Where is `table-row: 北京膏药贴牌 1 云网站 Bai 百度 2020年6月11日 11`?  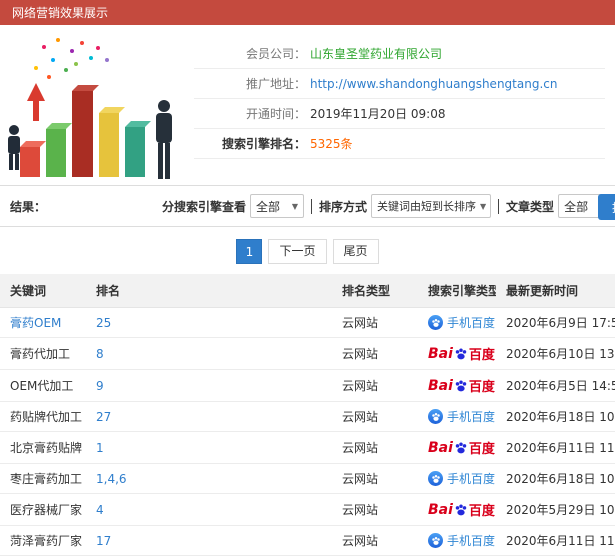 table-row: 北京膏药贴牌 1 云网站 Bai 百度 2020年6月11日 11 is located at coordinates (307, 447).